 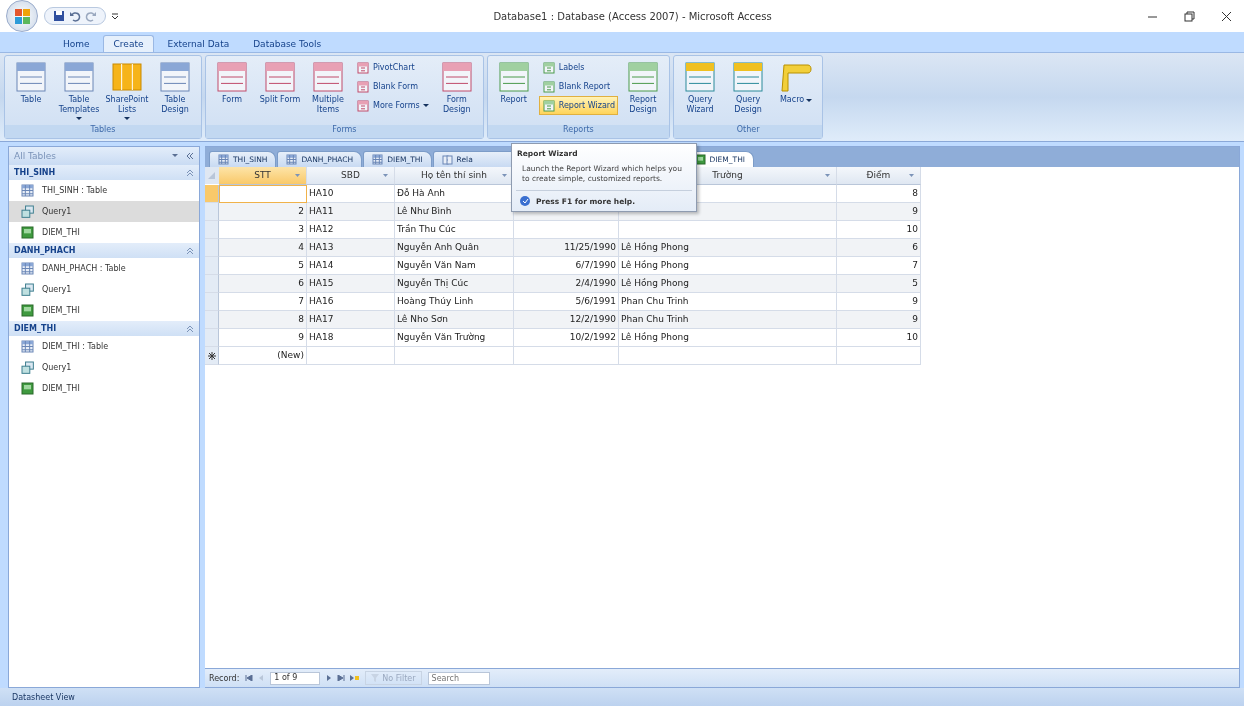 I want to click on ribbon-tab: Create, so click(x=128, y=43).